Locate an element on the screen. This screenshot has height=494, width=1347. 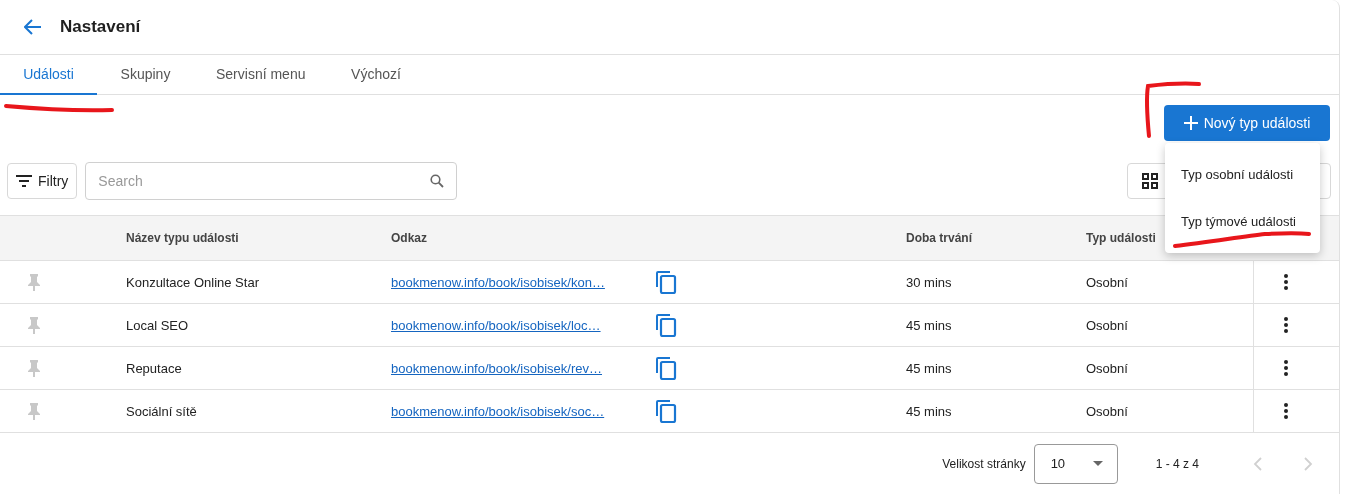
tab: Skupiny is located at coordinates (145, 74).